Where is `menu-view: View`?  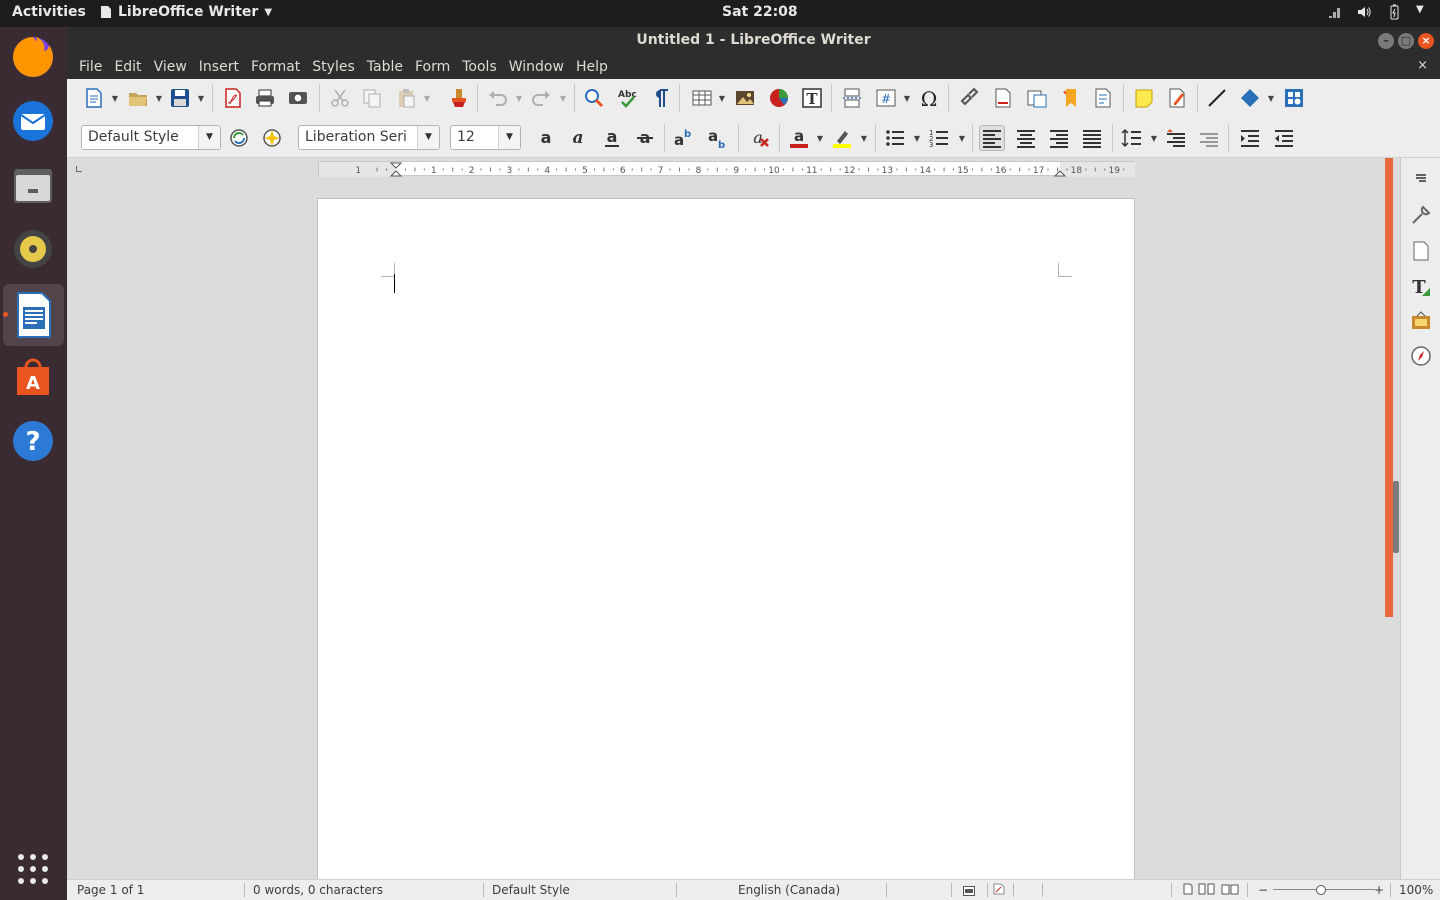
menu-view: View is located at coordinates (170, 67).